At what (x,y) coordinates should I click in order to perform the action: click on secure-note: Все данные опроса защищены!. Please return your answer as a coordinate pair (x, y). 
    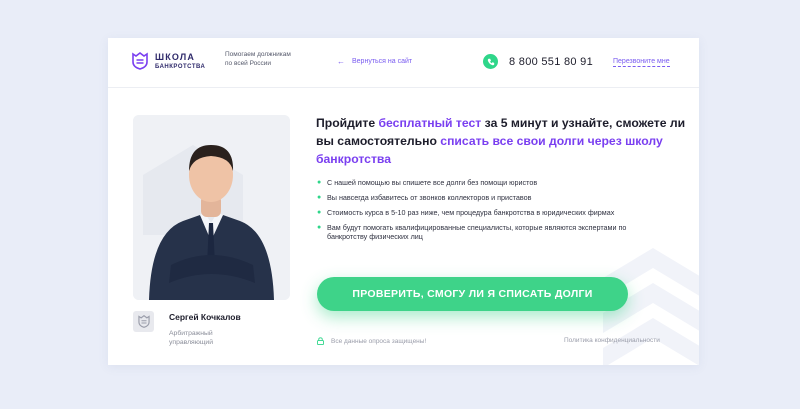
    Looking at the image, I should click on (371, 341).